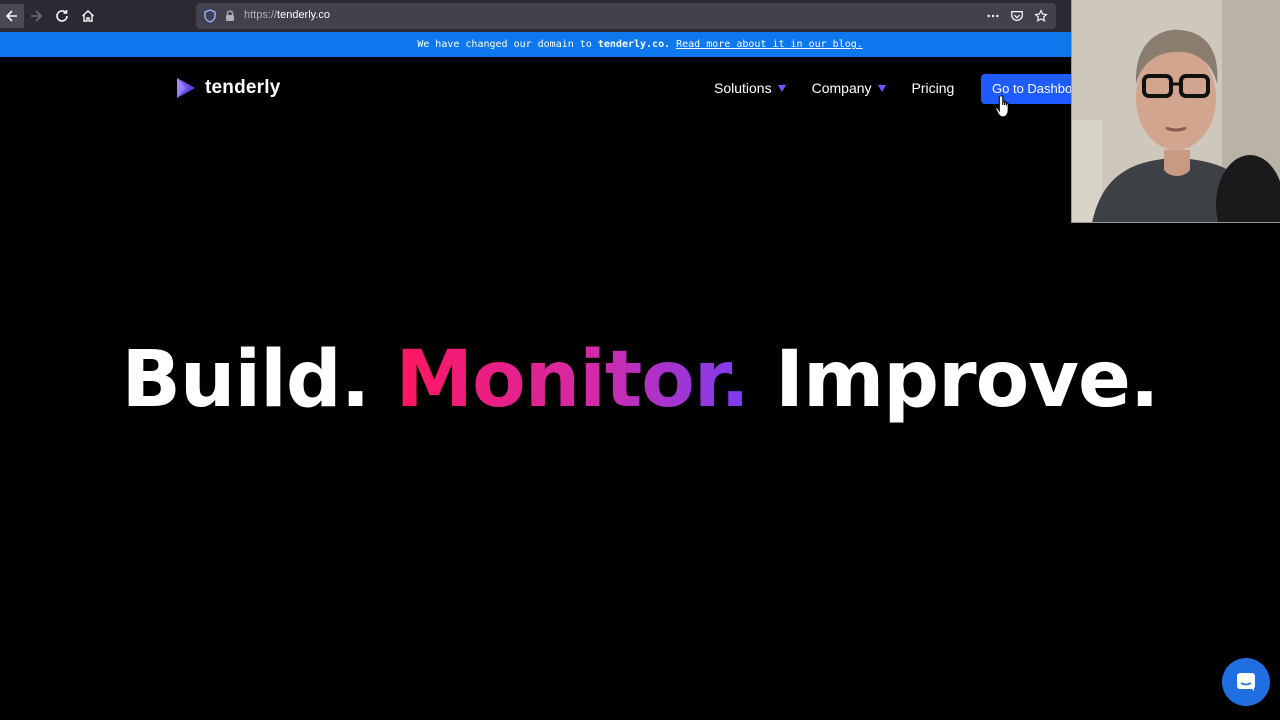 This screenshot has width=1280, height=720. What do you see at coordinates (572, 380) in the screenshot?
I see `hero-monitor: Monitor.` at bounding box center [572, 380].